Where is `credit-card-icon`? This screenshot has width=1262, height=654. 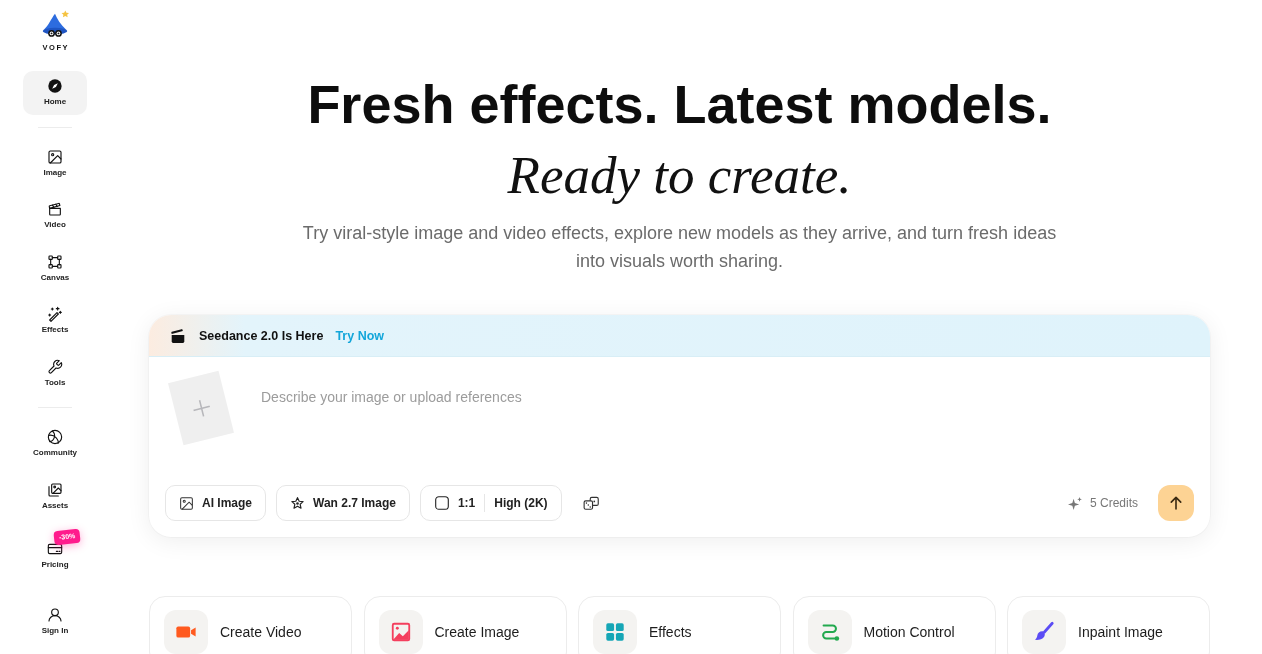
credit-card-icon is located at coordinates (55, 549).